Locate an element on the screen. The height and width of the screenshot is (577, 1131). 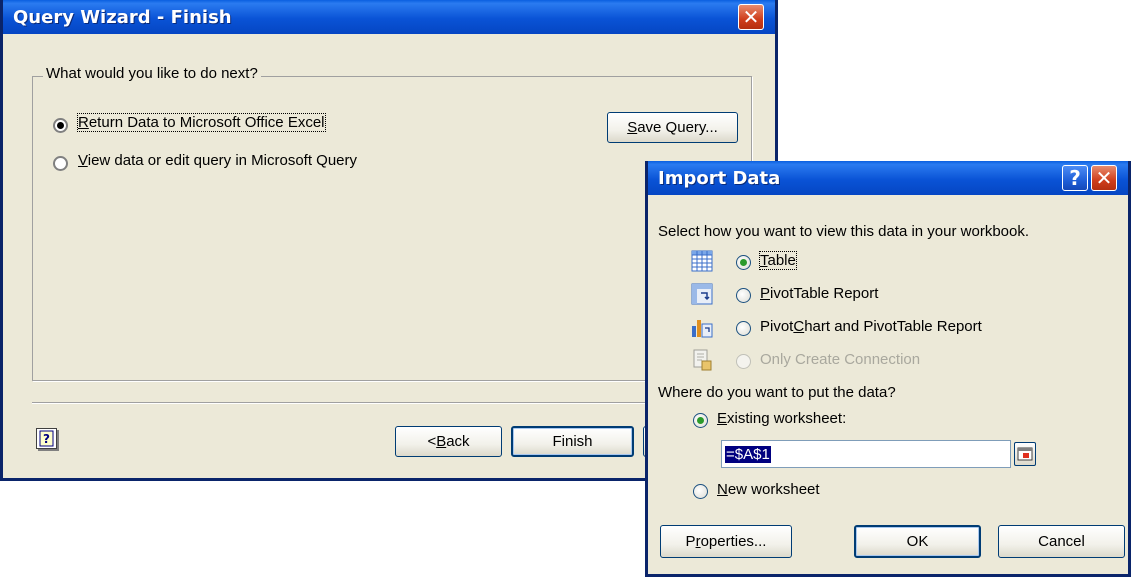
table-icon is located at coordinates (702, 261).